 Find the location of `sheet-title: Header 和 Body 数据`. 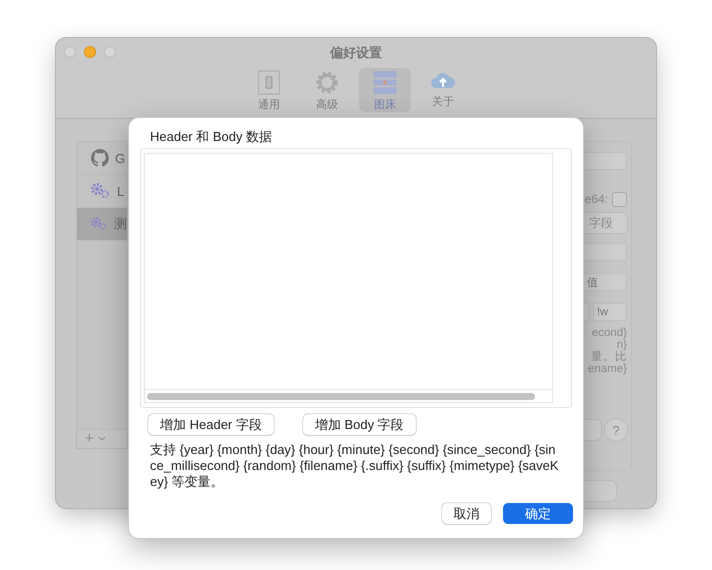

sheet-title: Header 和 Body 数据 is located at coordinates (212, 136).